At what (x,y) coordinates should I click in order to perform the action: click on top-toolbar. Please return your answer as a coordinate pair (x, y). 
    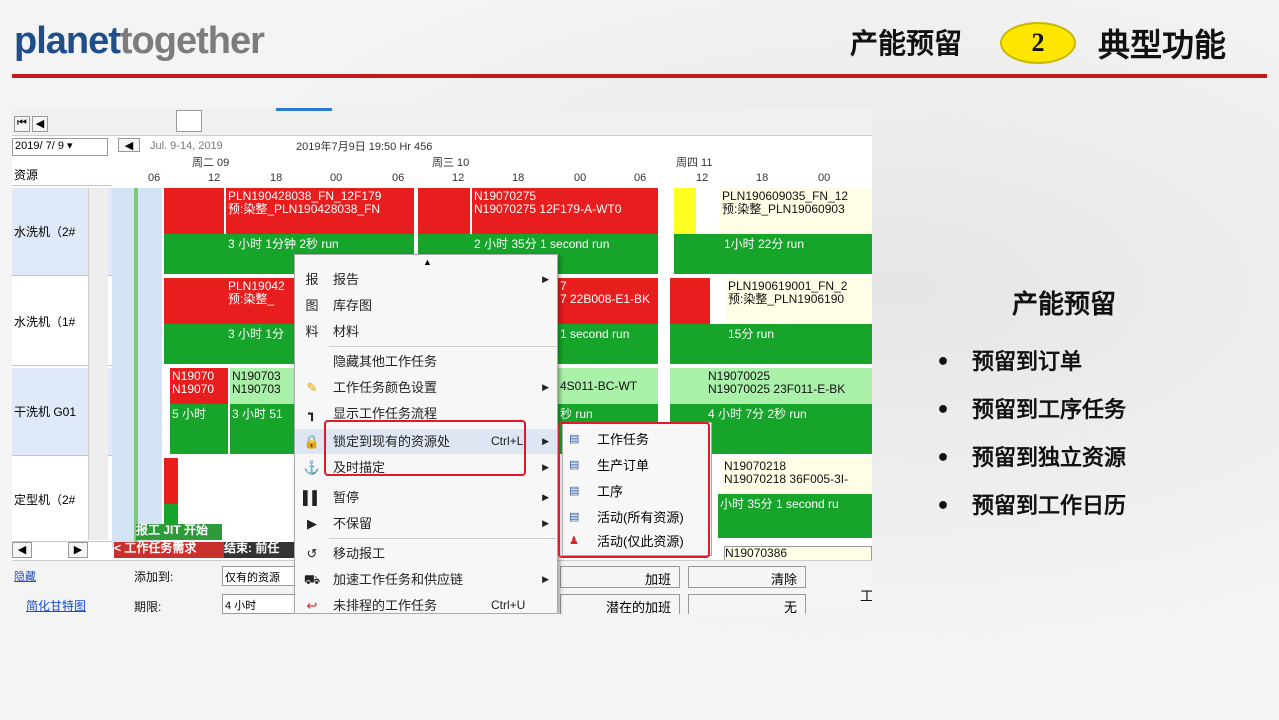
    Looking at the image, I should click on (442, 122).